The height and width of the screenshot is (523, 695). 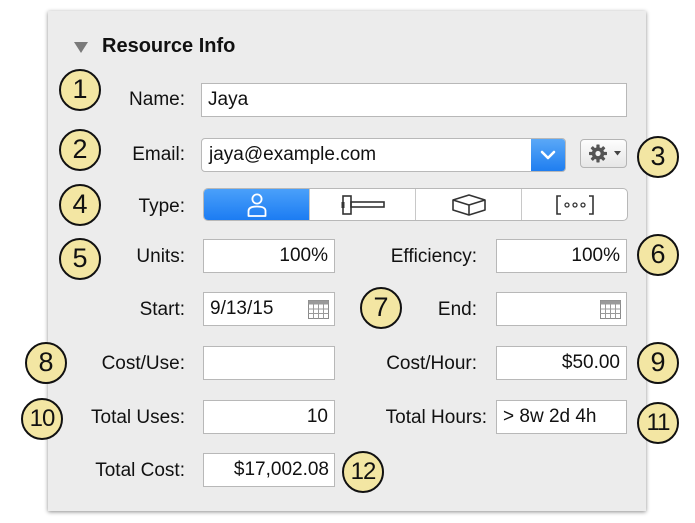 What do you see at coordinates (457, 309) in the screenshot?
I see `end-label: End:` at bounding box center [457, 309].